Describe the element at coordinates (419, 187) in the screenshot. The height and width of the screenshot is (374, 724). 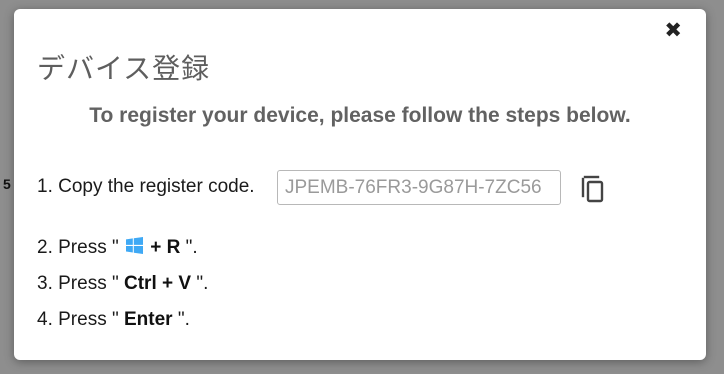
I see `register-code-field` at that location.